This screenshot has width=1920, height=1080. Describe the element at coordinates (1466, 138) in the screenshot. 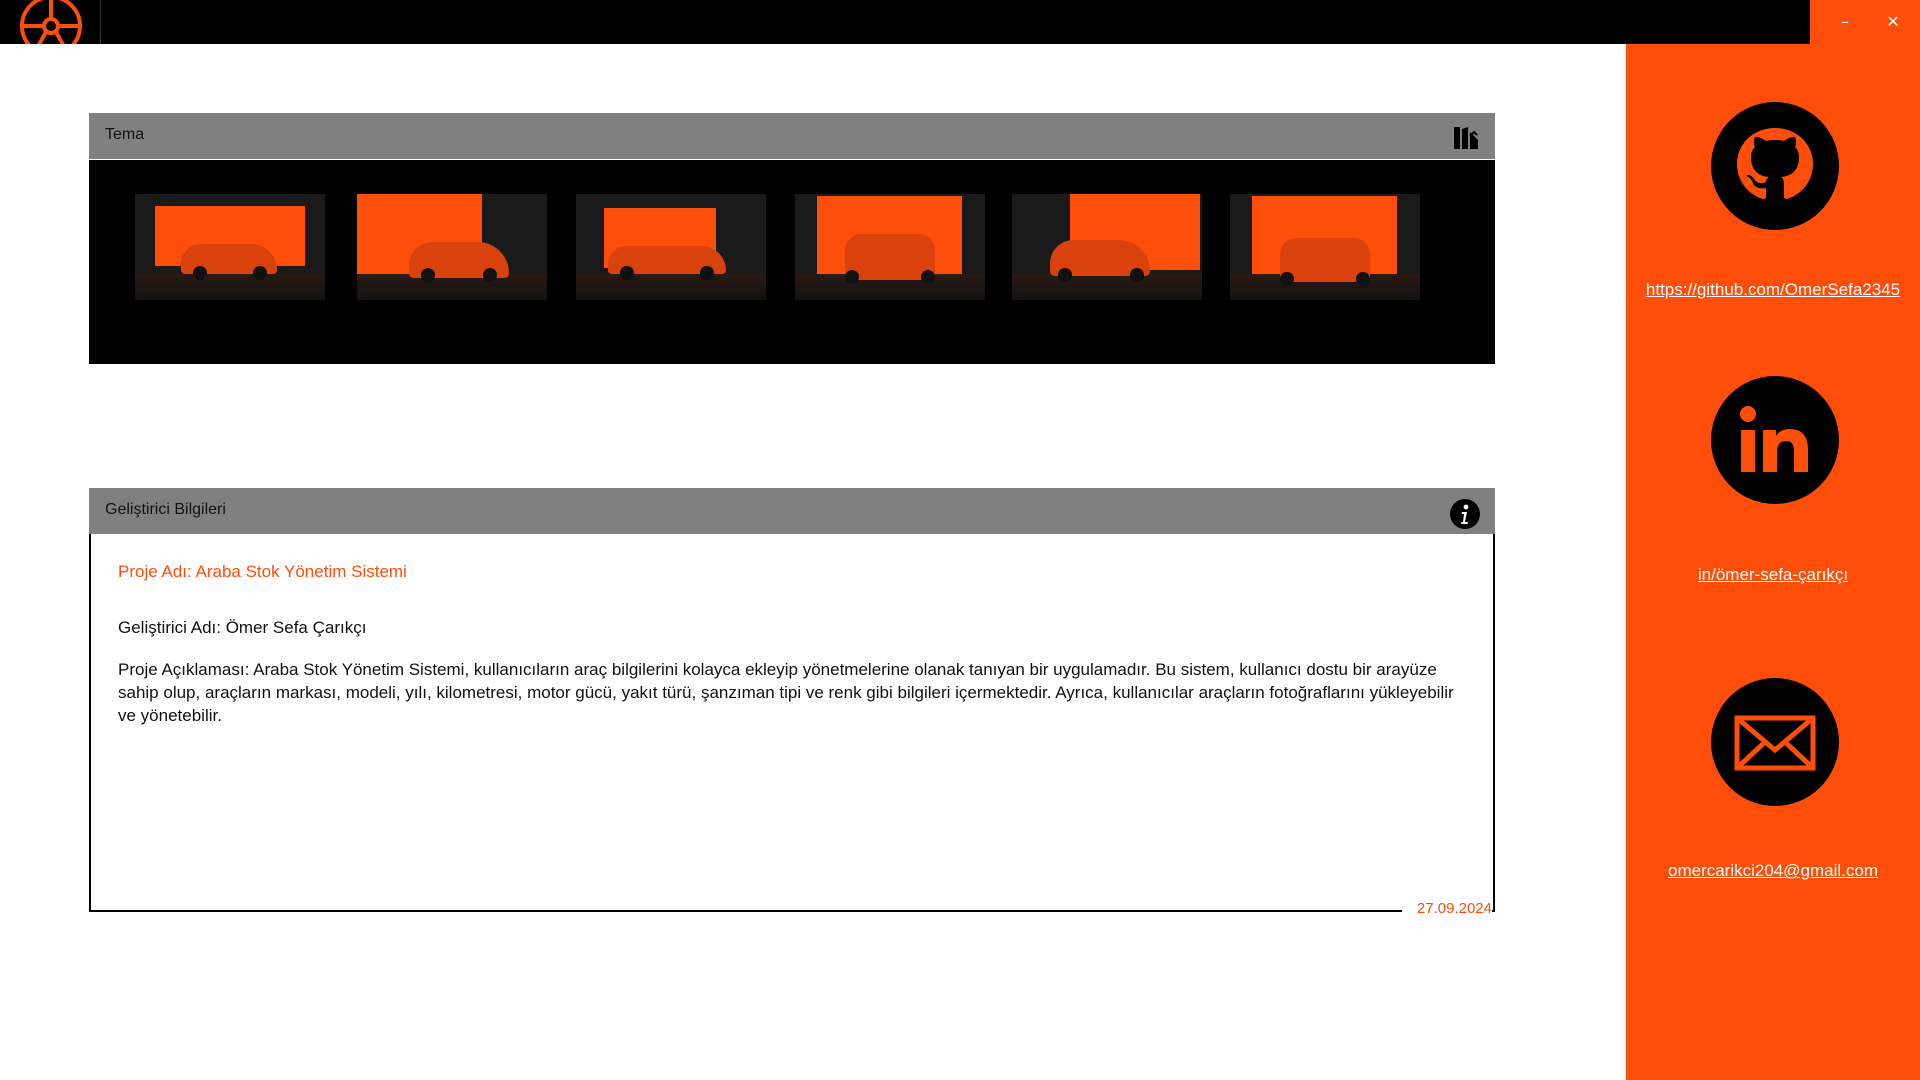

I see `palette-swatch-icon` at that location.